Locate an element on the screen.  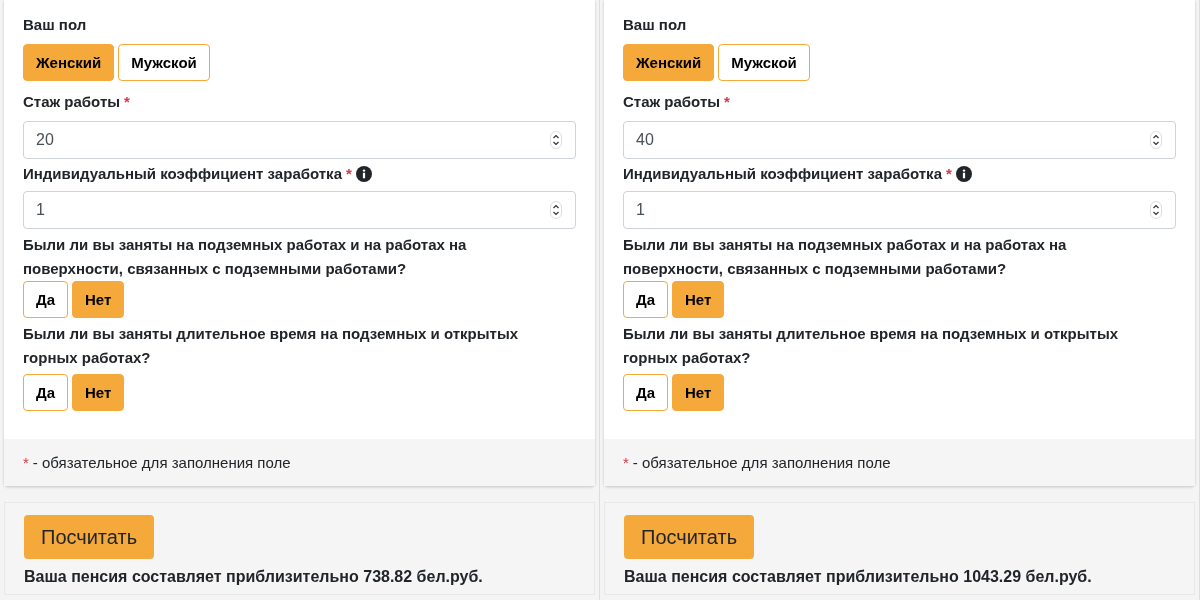
number-field: 40 is located at coordinates (899, 140).